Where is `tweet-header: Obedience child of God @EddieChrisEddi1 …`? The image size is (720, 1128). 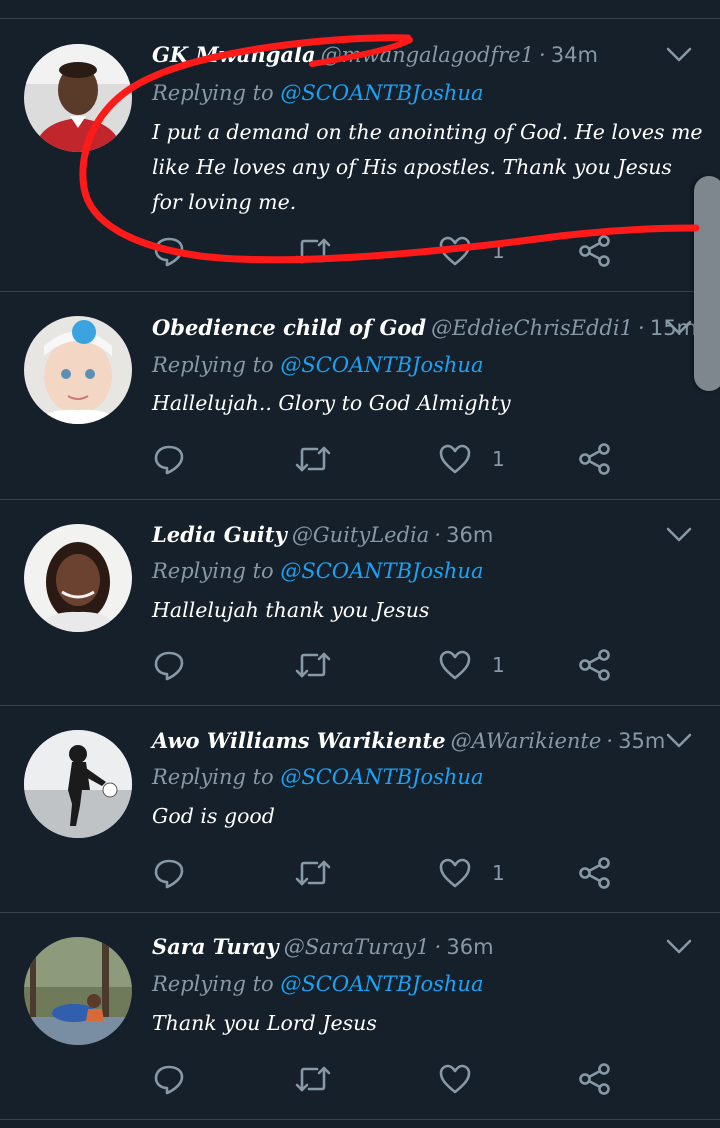
tweet-header: Obedience child of God @EddieChrisEddi1 … is located at coordinates (424, 328).